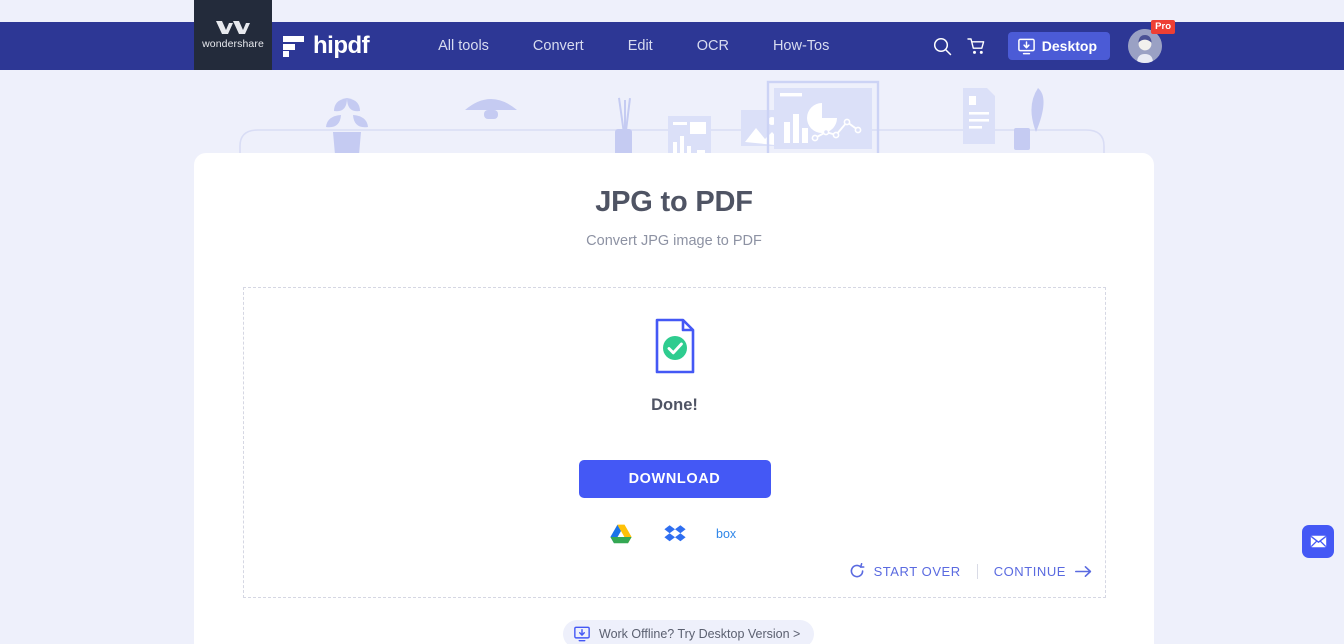 The height and width of the screenshot is (644, 1344). I want to click on start-over-label: START OVER, so click(917, 571).